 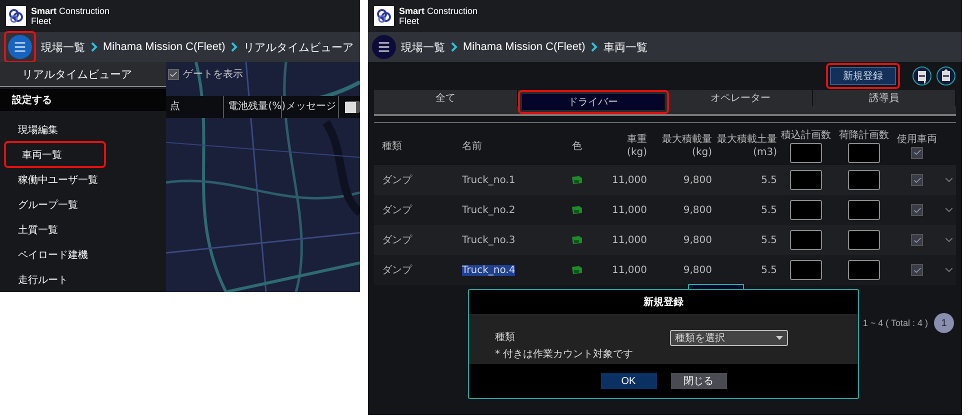 I want to click on page-button: 1, so click(x=944, y=323).